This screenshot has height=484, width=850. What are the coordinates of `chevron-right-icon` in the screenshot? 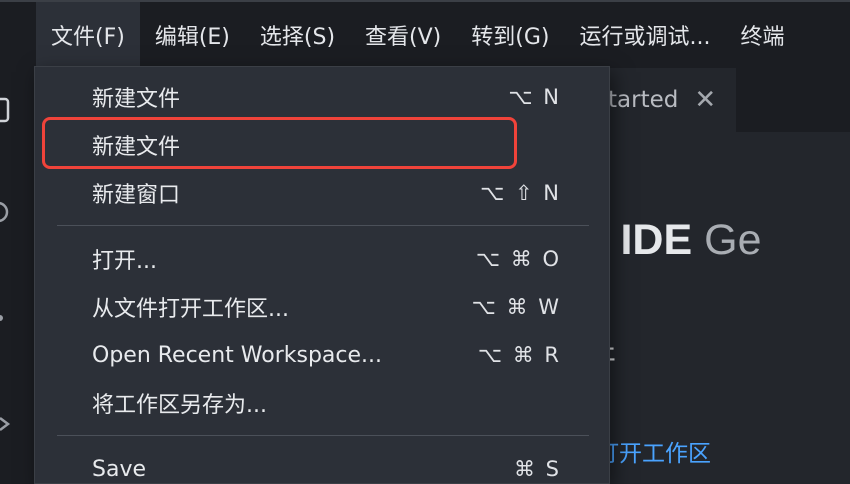 It's located at (7, 424).